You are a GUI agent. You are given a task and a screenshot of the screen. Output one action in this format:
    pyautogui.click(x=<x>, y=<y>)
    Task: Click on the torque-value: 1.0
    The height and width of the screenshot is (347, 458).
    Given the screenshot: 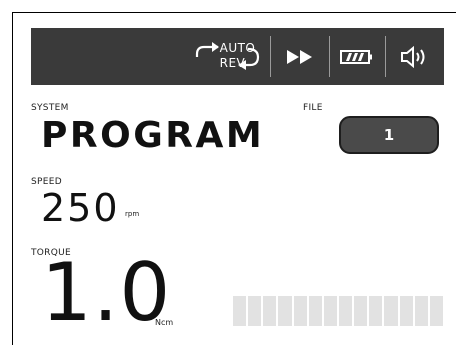 What is the action you would take?
    pyautogui.click(x=106, y=292)
    